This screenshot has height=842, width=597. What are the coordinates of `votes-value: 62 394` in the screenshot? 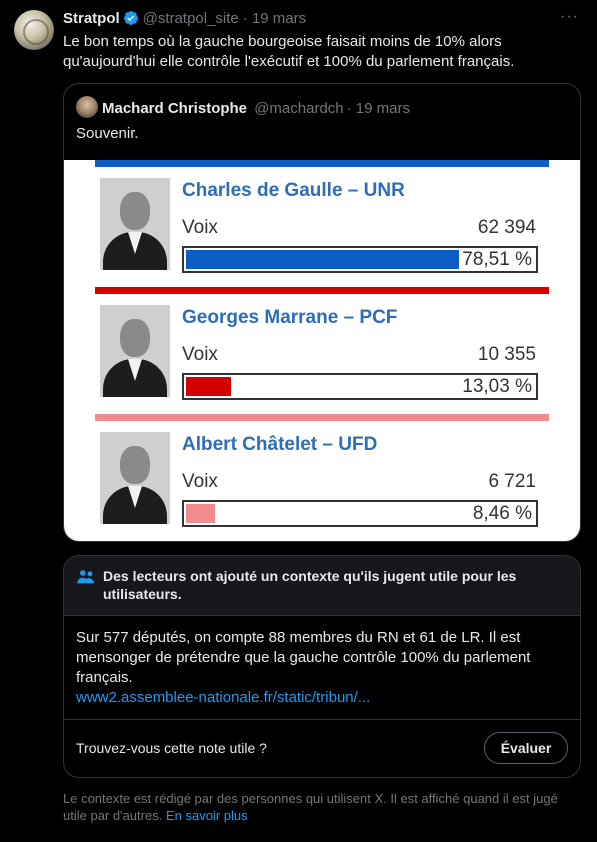 It's located at (506, 227).